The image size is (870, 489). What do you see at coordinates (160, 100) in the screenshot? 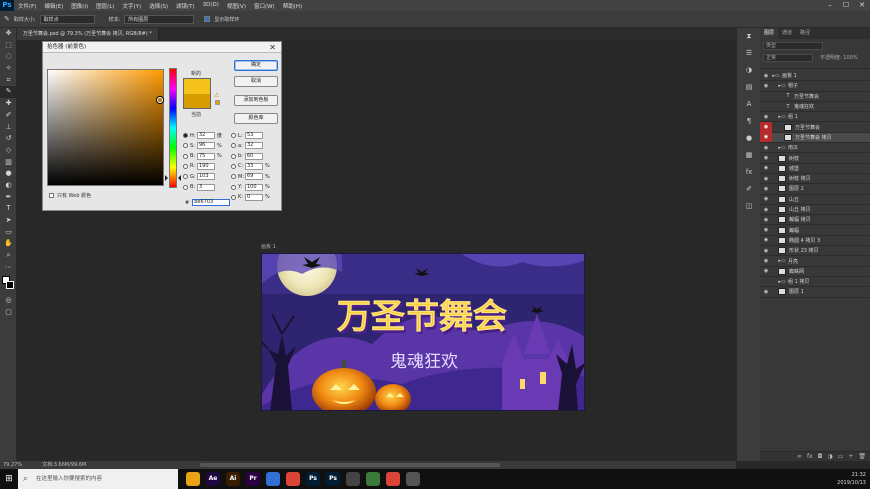
I see `color-field-marker` at bounding box center [160, 100].